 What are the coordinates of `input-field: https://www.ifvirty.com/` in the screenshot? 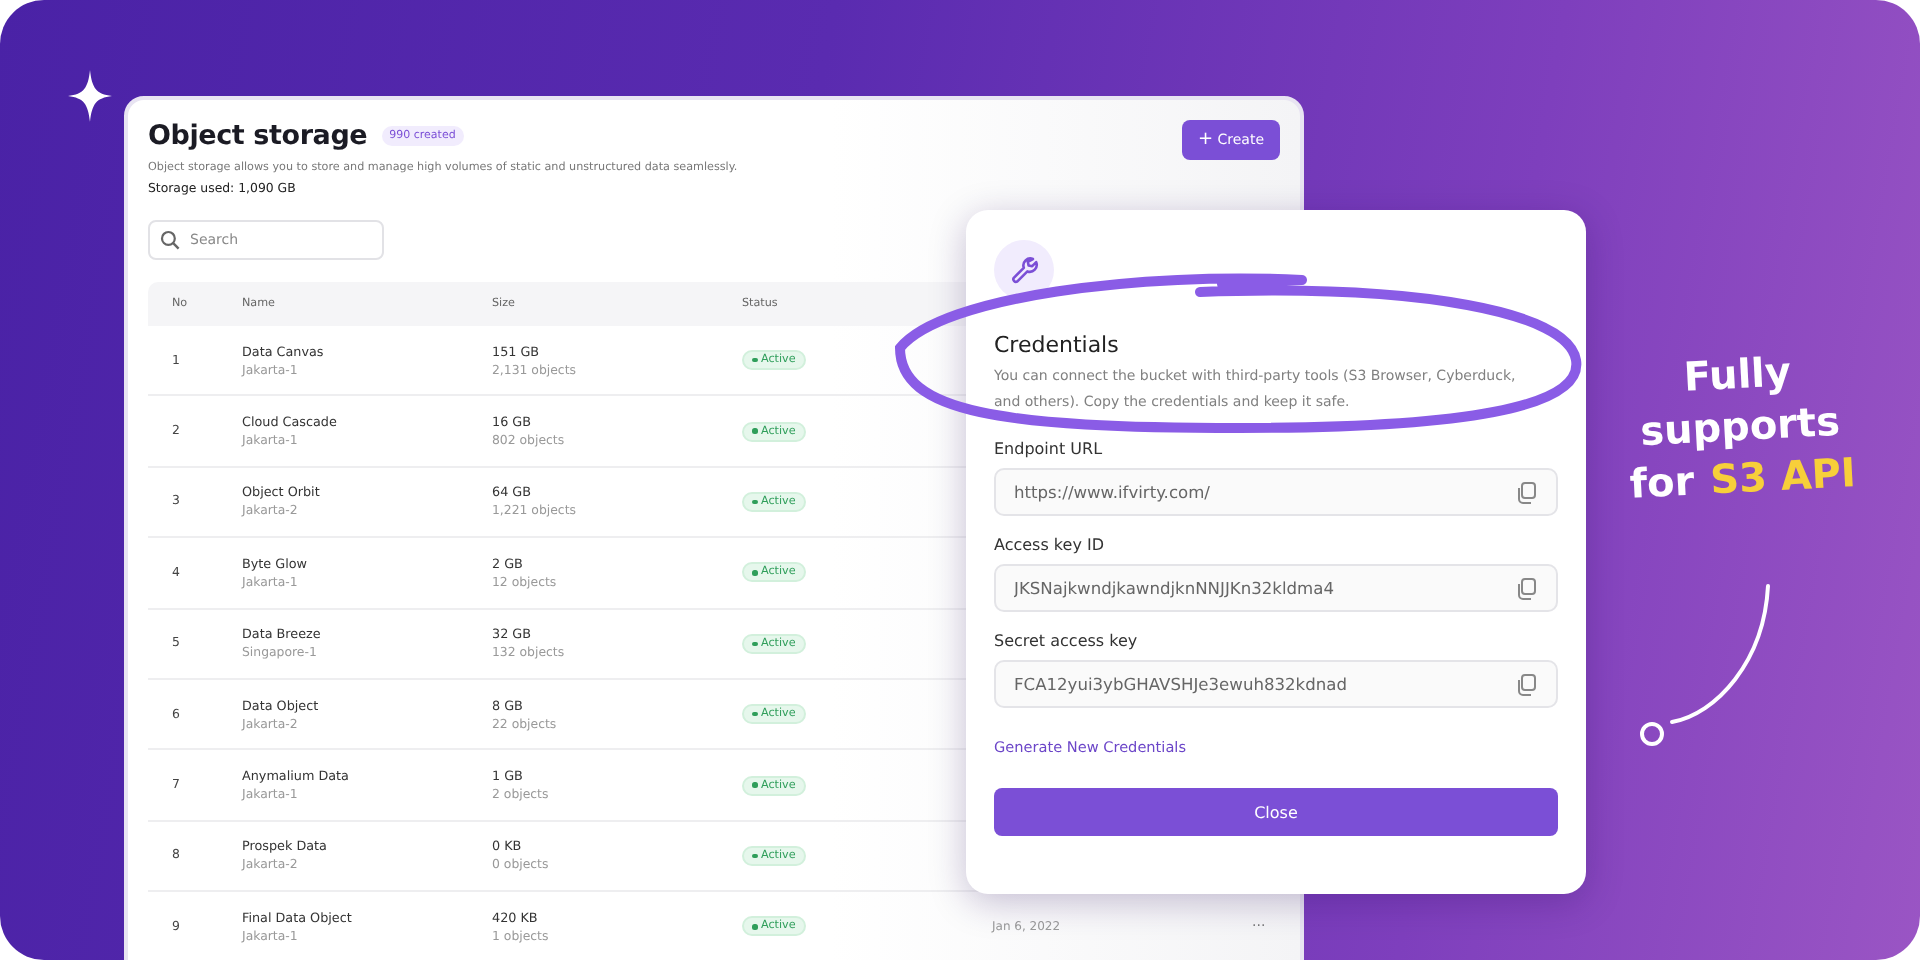 It's located at (1276, 492).